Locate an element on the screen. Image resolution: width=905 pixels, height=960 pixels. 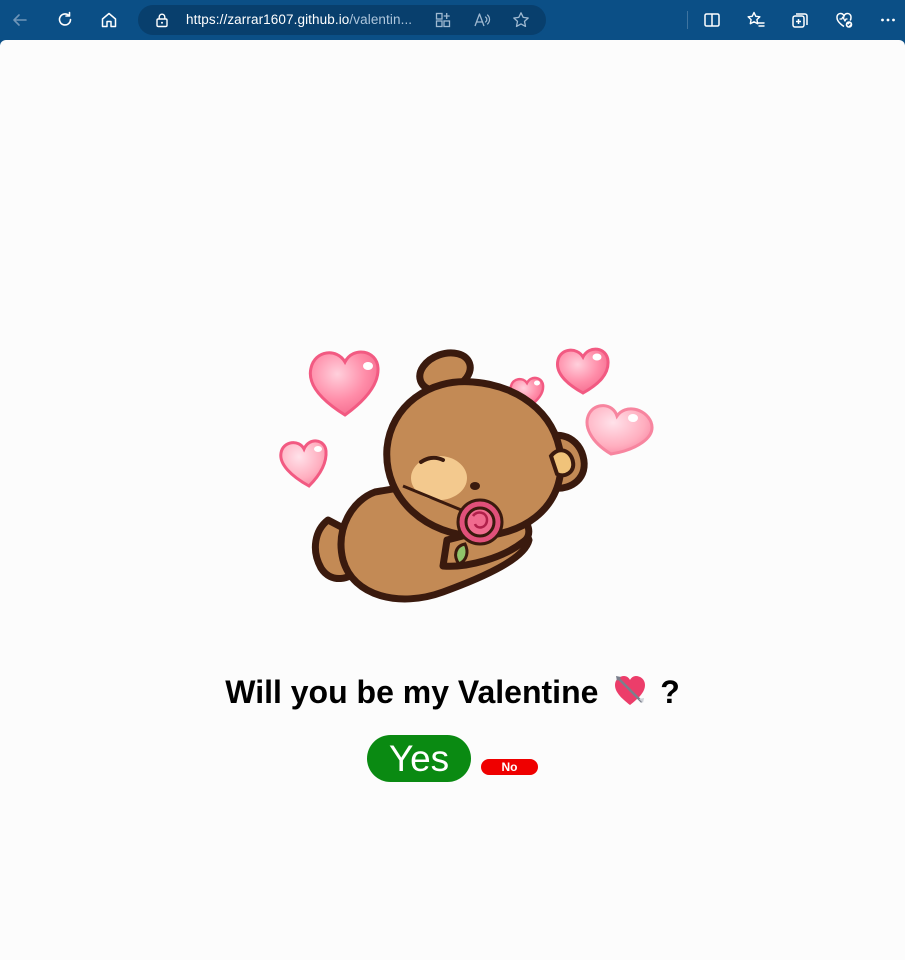
heart-small-left is located at coordinates (303, 463).